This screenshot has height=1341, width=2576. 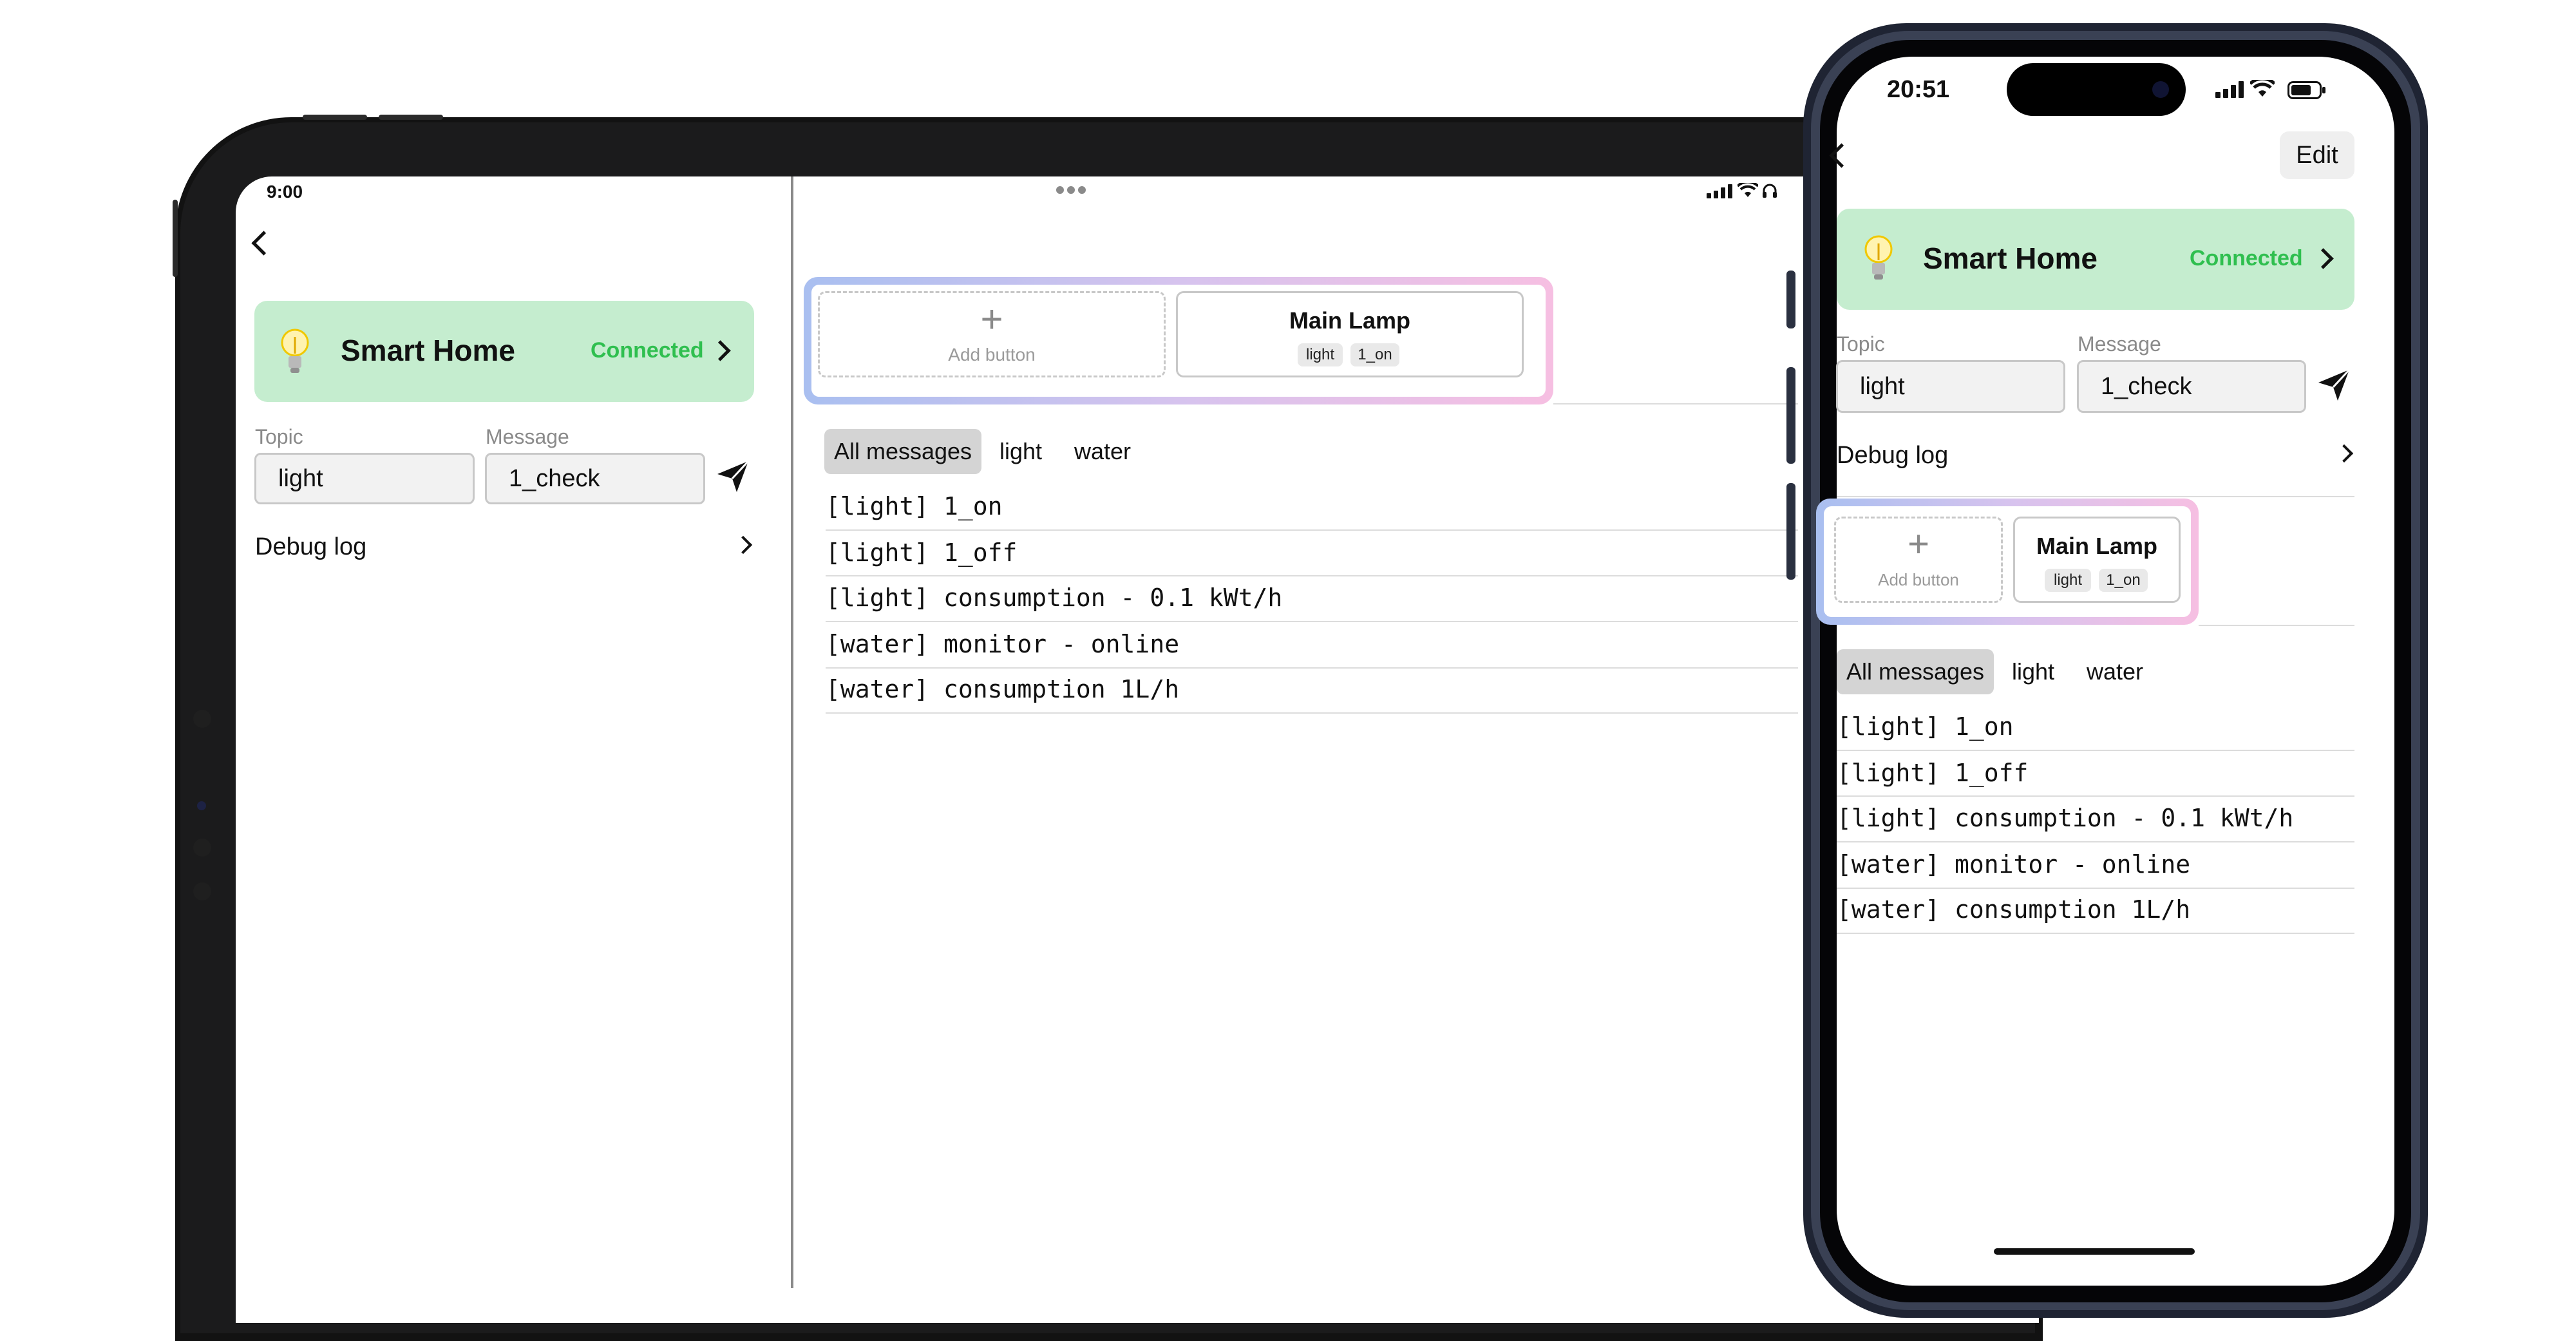 What do you see at coordinates (2094, 1251) in the screenshot?
I see `home-indicator` at bounding box center [2094, 1251].